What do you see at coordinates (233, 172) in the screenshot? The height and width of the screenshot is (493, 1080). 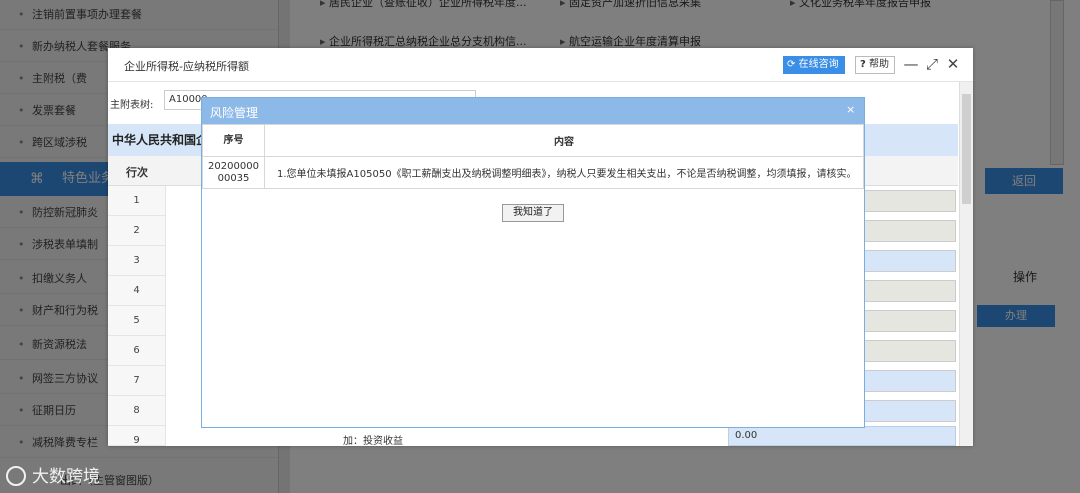 I see `risk-number-cell: 2020000000035` at bounding box center [233, 172].